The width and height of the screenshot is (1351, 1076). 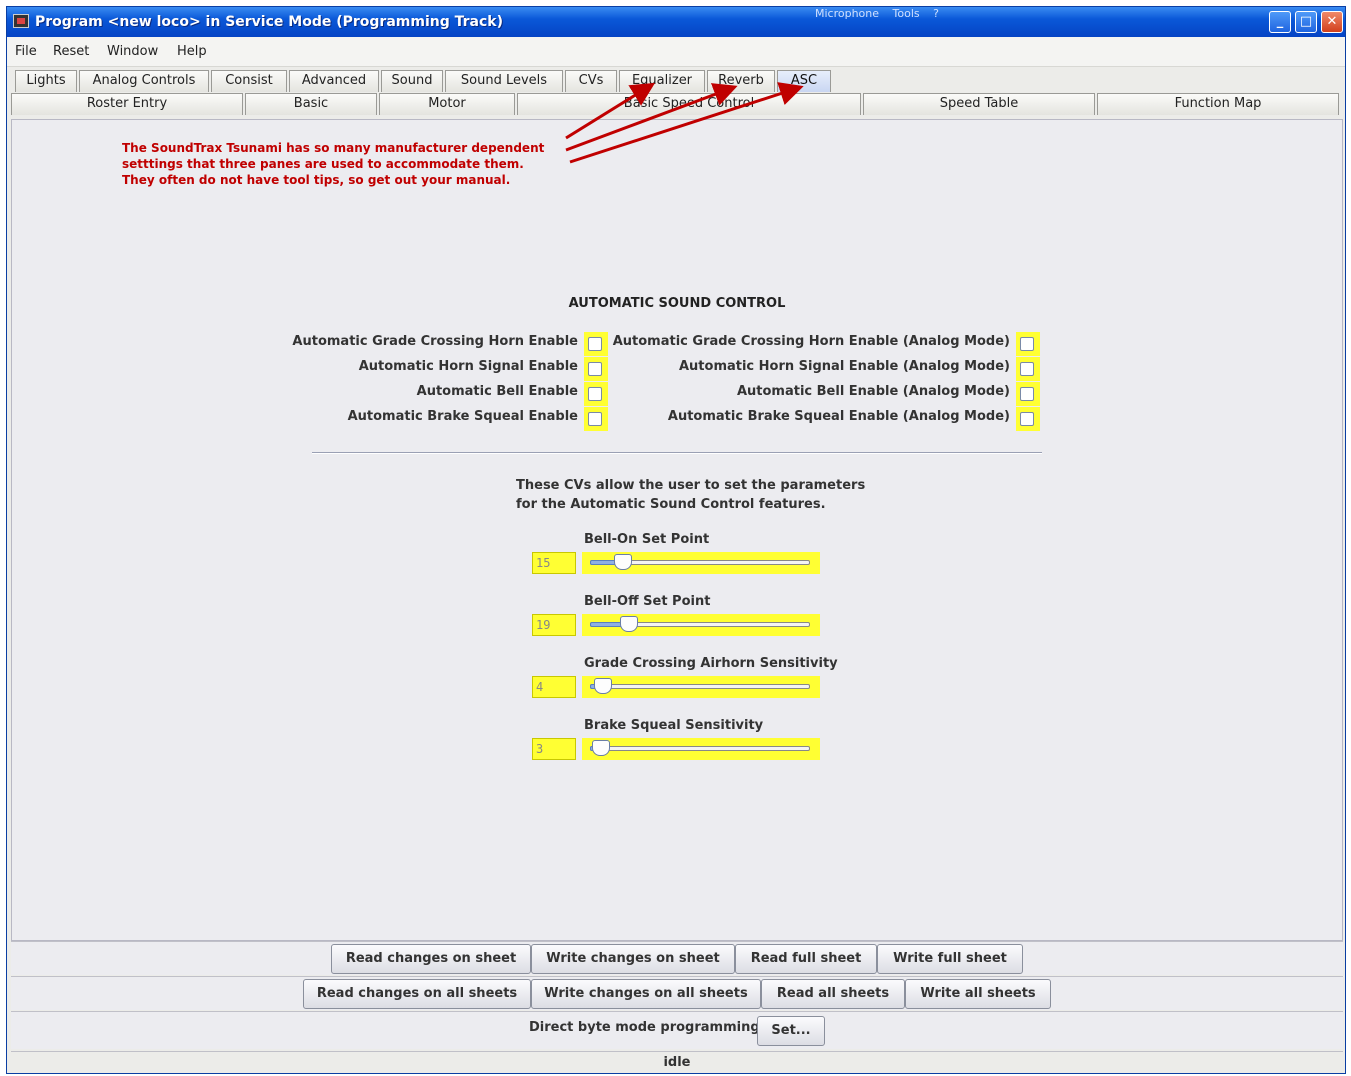 What do you see at coordinates (682, 620) in the screenshot?
I see `slider-bell-off-set-point: Bell-Off Set Point 19` at bounding box center [682, 620].